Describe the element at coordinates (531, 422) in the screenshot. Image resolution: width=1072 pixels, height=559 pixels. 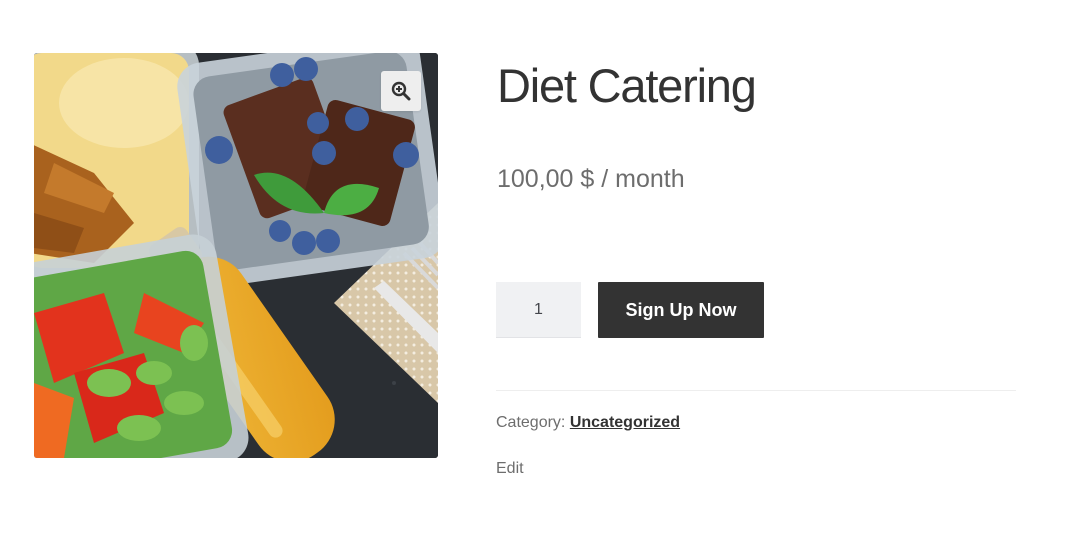
I see `category-label: Category:` at that location.